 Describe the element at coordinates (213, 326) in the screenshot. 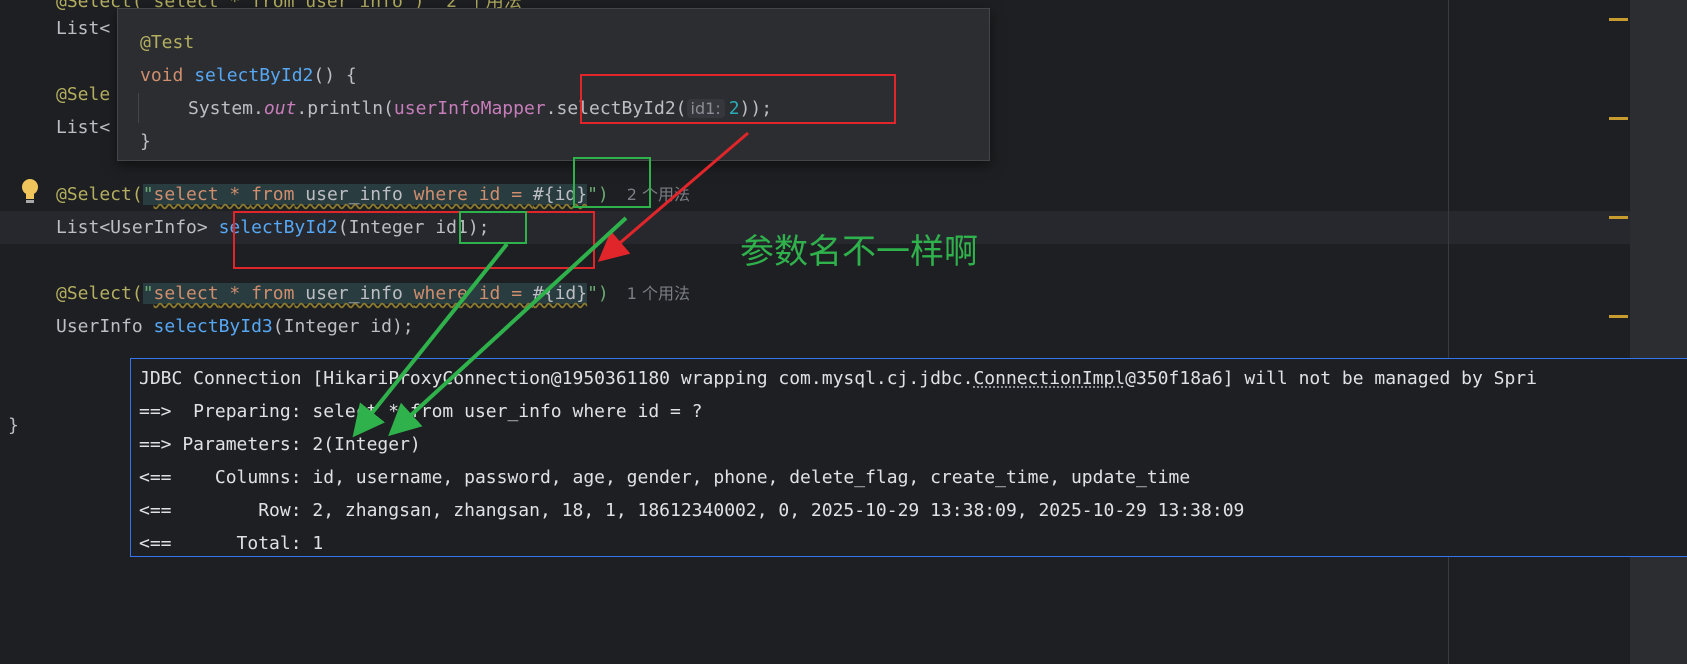

I see `method-name-selectById3: selectById3` at that location.